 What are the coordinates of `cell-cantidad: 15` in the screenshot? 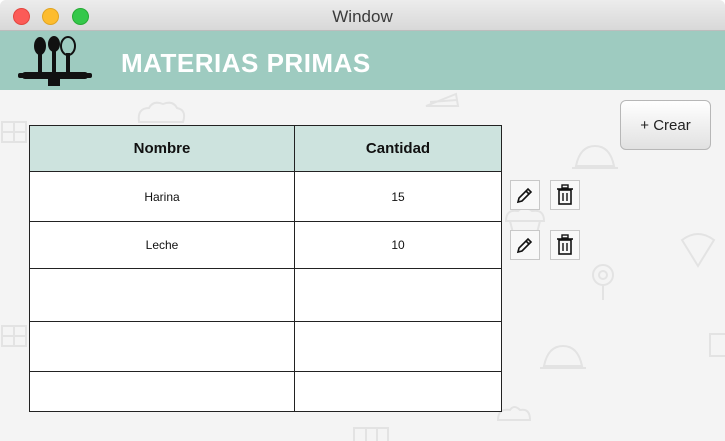 It's located at (398, 196).